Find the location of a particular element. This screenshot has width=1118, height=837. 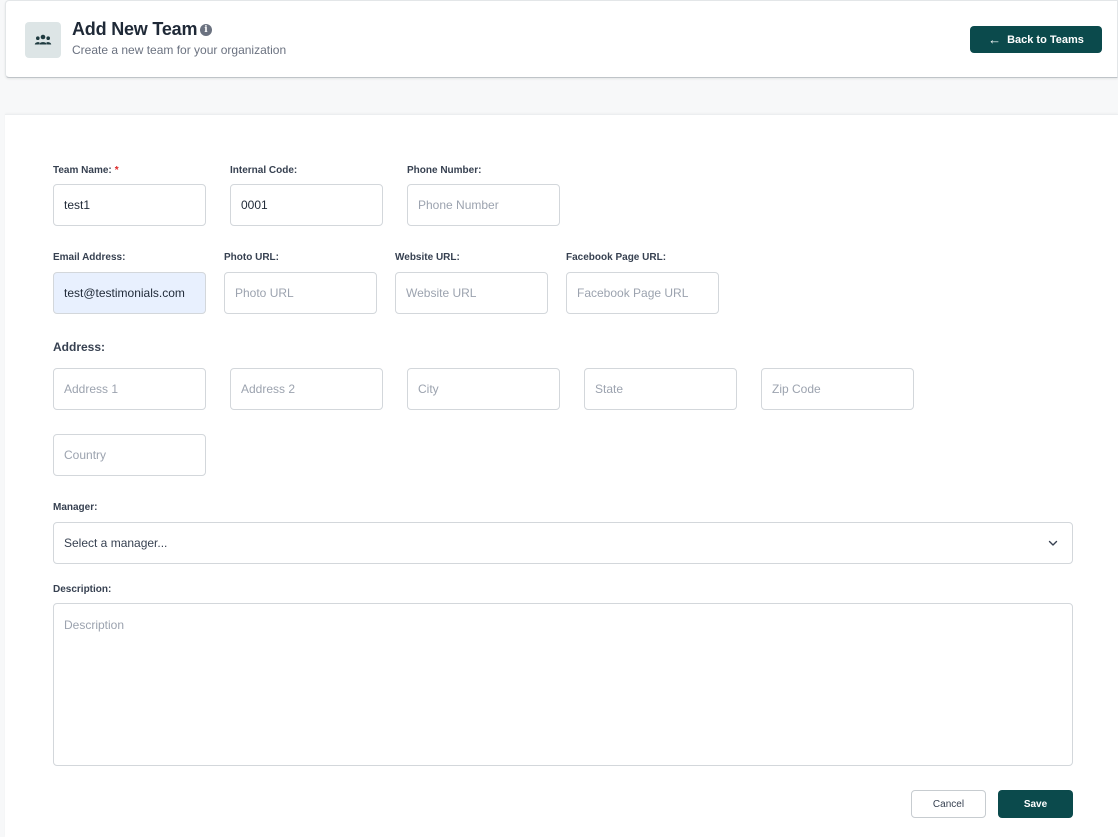

website-url-label: Website URL: is located at coordinates (427, 257).